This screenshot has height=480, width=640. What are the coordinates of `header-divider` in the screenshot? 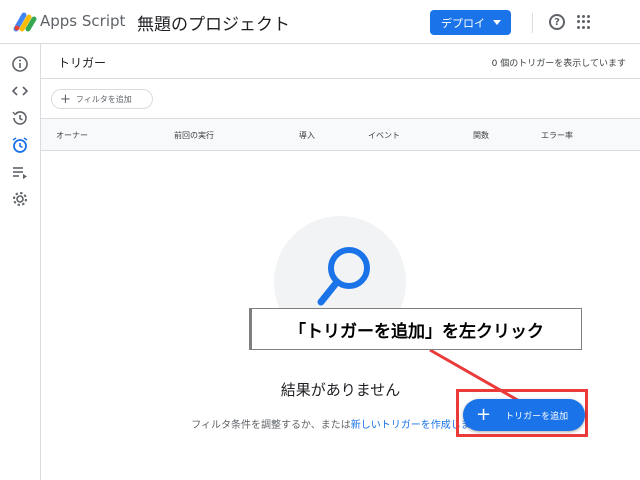 It's located at (532, 23).